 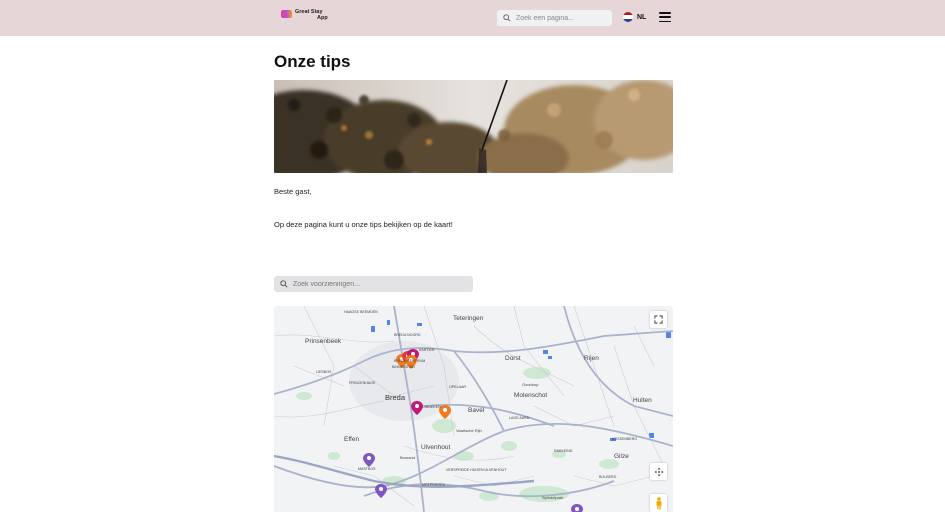 What do you see at coordinates (322, 18) in the screenshot?
I see `logo-text-line2: App` at bounding box center [322, 18].